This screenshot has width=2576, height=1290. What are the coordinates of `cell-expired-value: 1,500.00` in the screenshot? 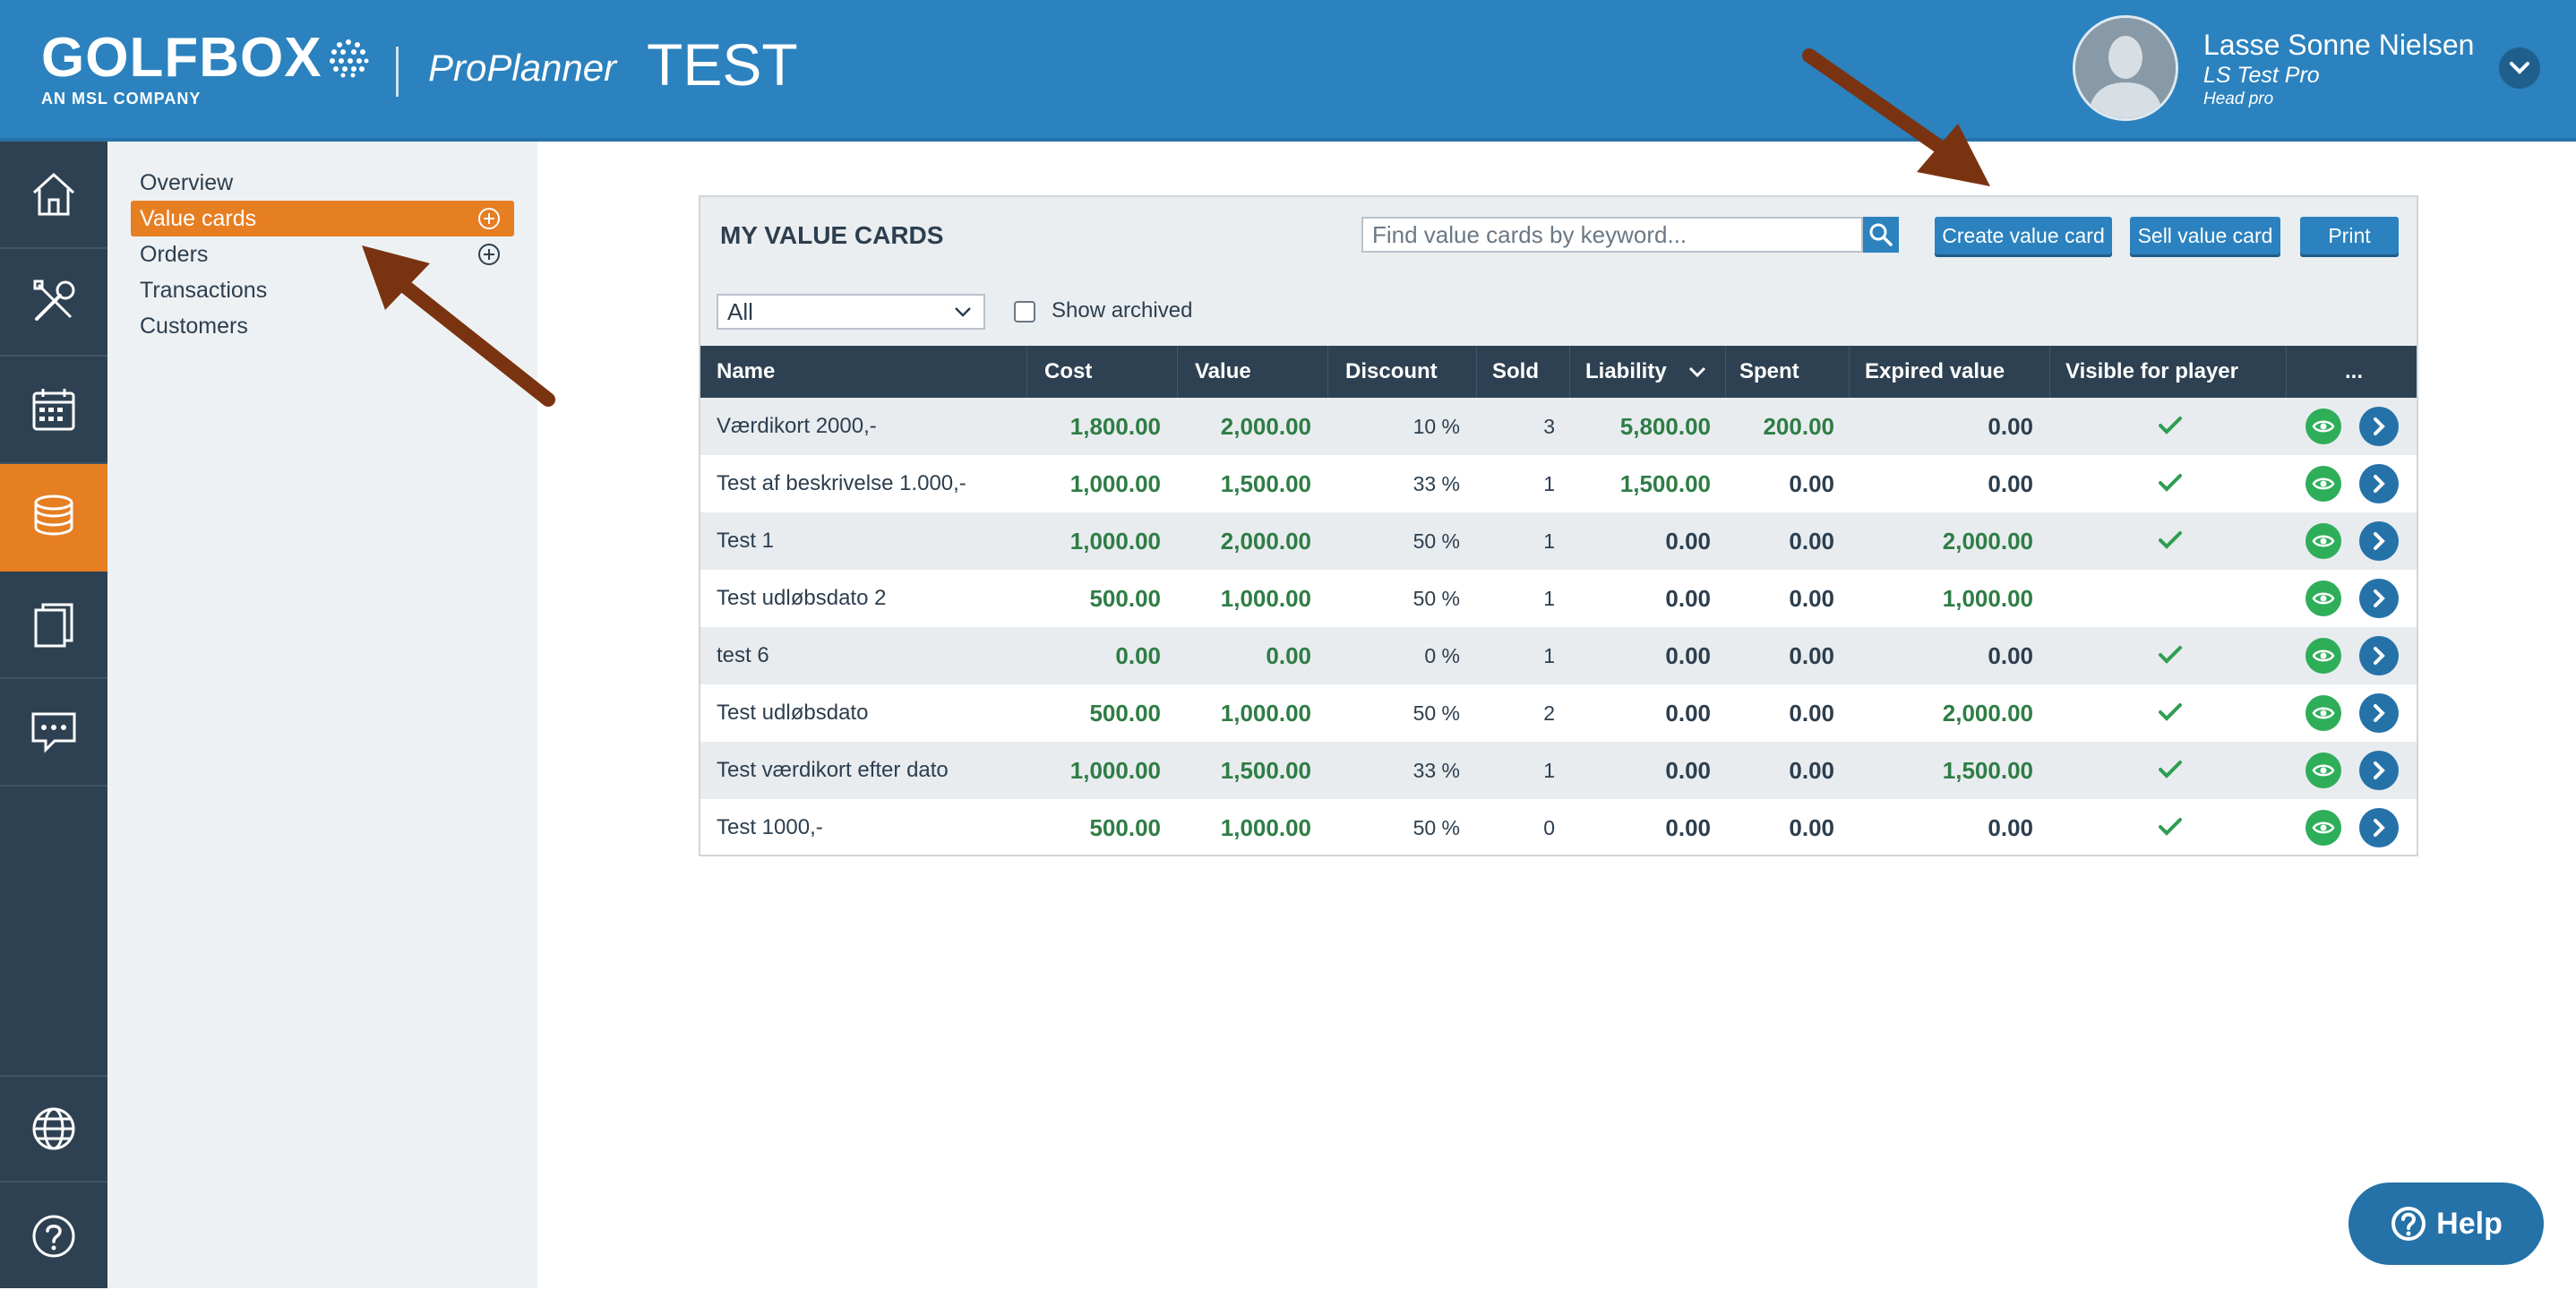 It's located at (1987, 770).